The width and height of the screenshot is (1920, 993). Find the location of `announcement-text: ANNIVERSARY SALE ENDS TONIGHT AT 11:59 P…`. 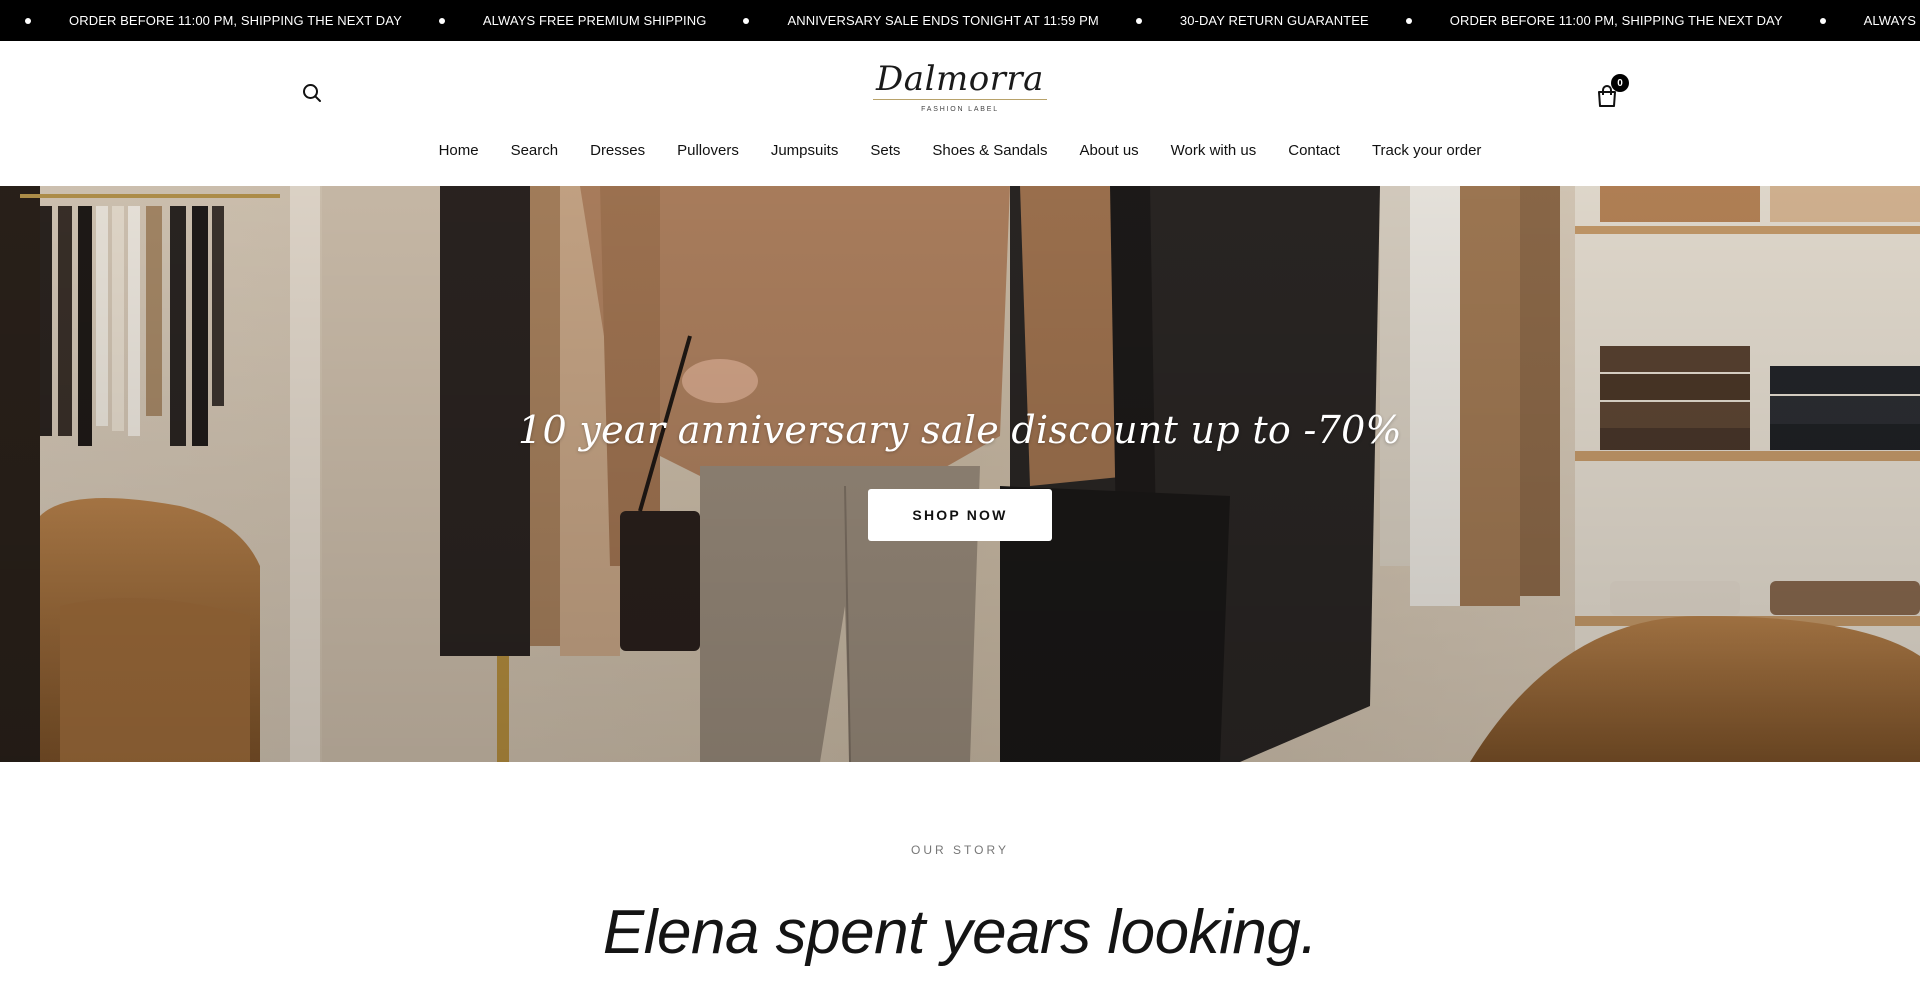

announcement-text: ANNIVERSARY SALE ENDS TONIGHT AT 11:59 P… is located at coordinates (943, 20).